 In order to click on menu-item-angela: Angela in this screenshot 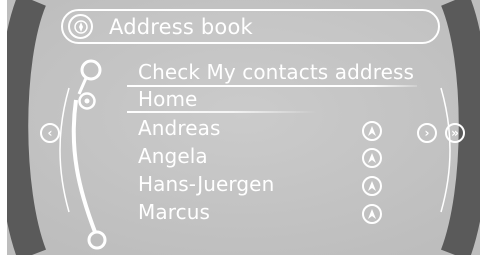, I will do `click(173, 156)`.